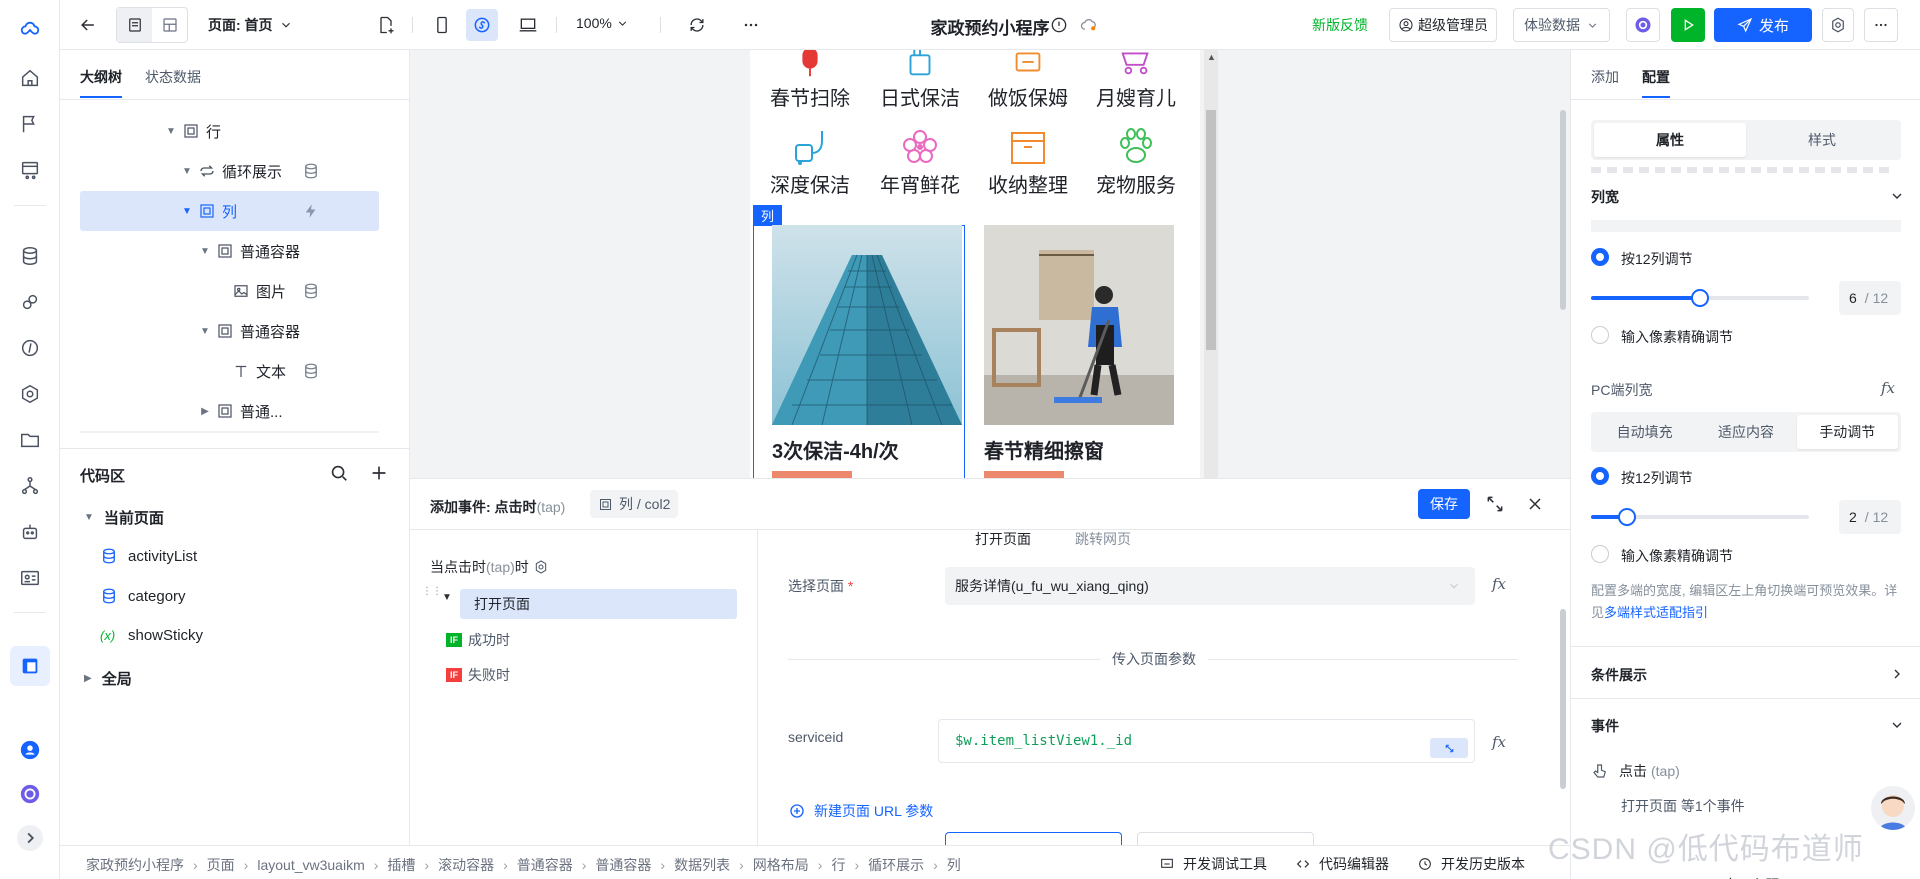  I want to click on category-item: 春节扫除, so click(810, 80).